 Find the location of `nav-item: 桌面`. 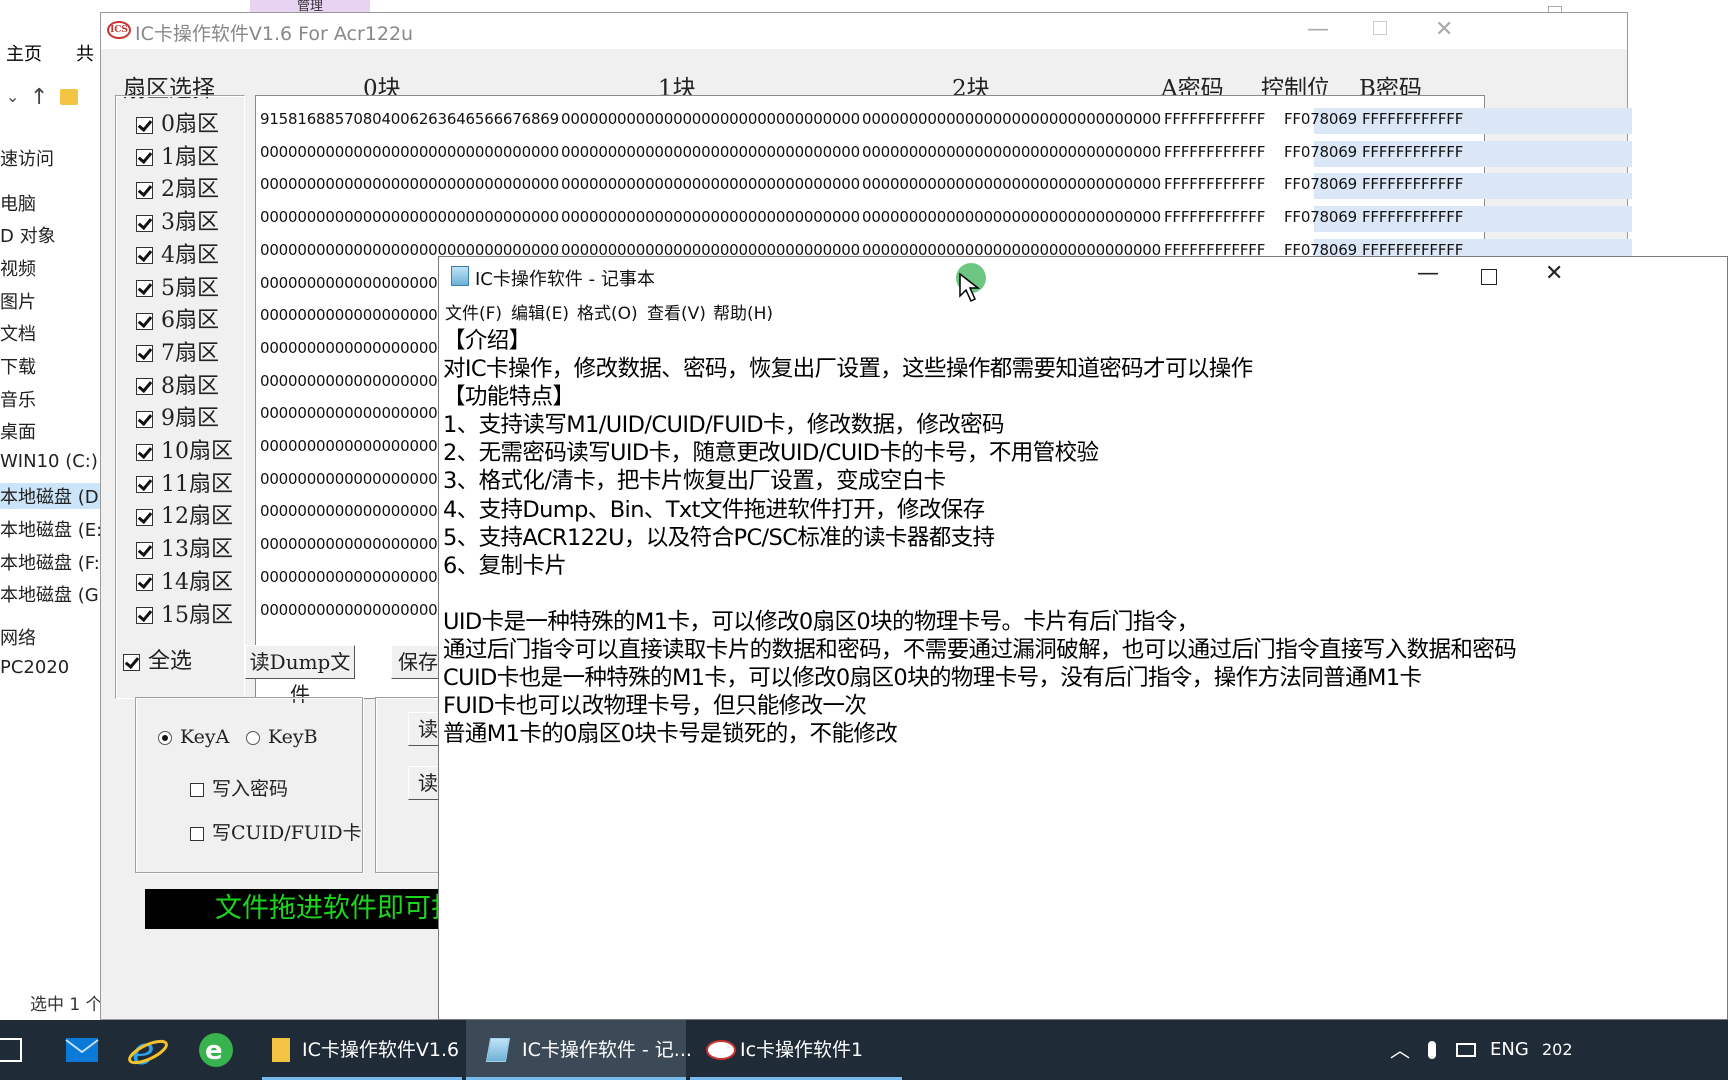

nav-item: 桌面 is located at coordinates (18, 431).